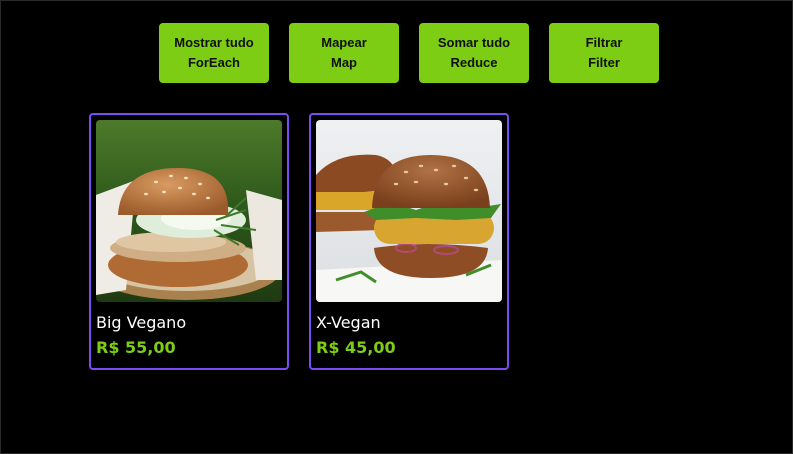  I want to click on product-name: Big Vegano, so click(141, 322).